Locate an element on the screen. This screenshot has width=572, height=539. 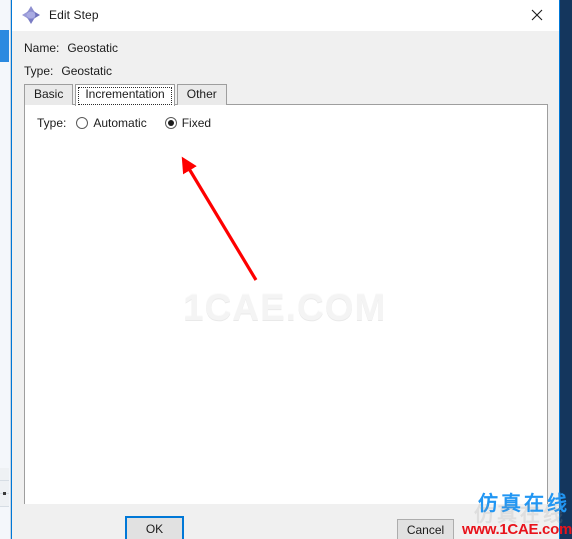
radio-automatic-label: Automatic is located at coordinates (120, 123).